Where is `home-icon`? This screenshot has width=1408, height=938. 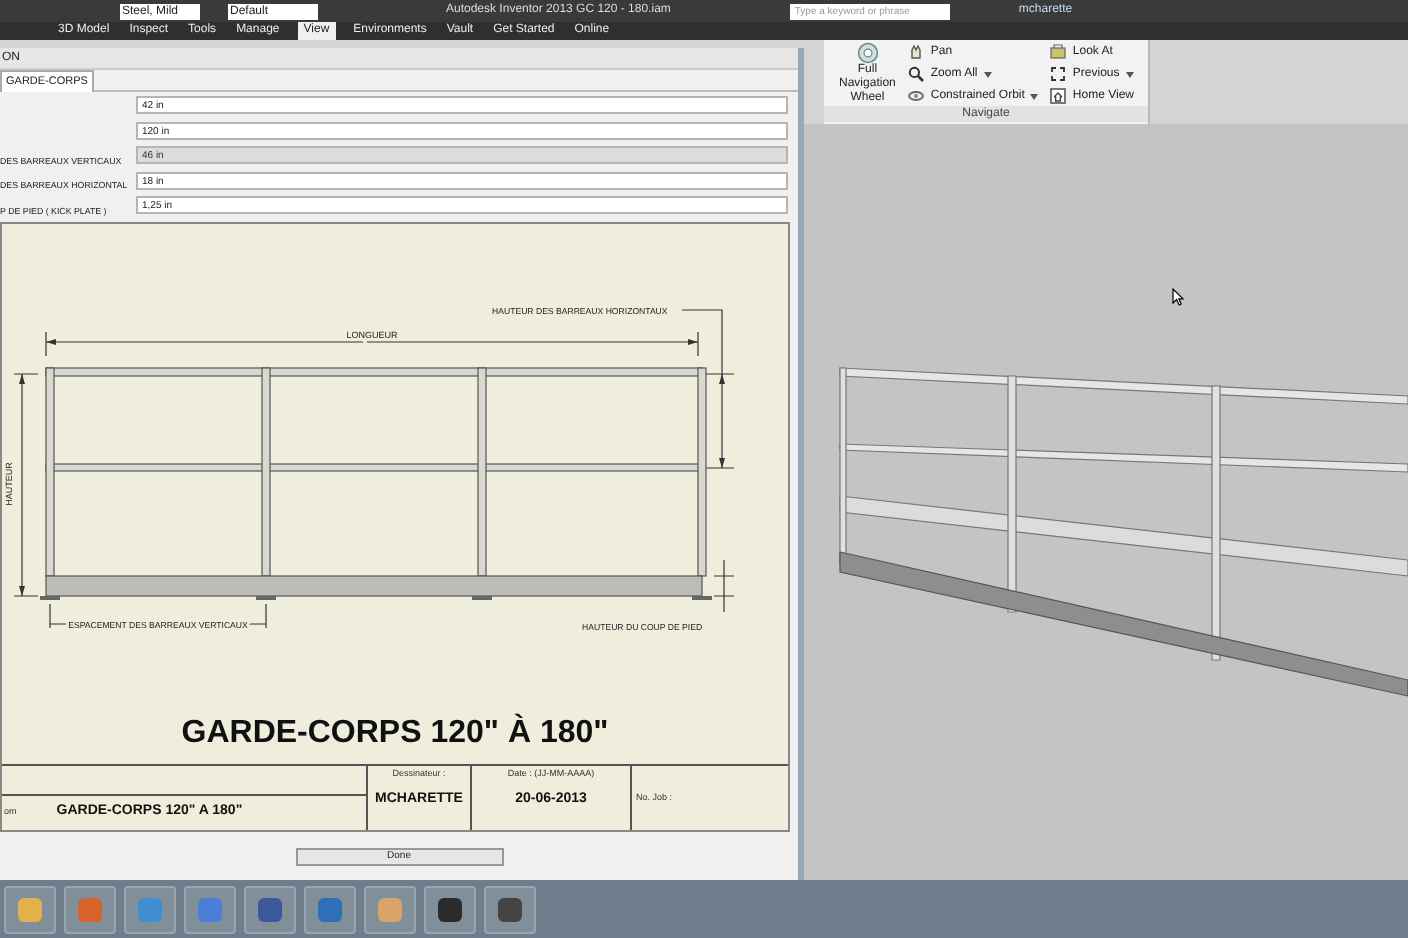 home-icon is located at coordinates (1058, 96).